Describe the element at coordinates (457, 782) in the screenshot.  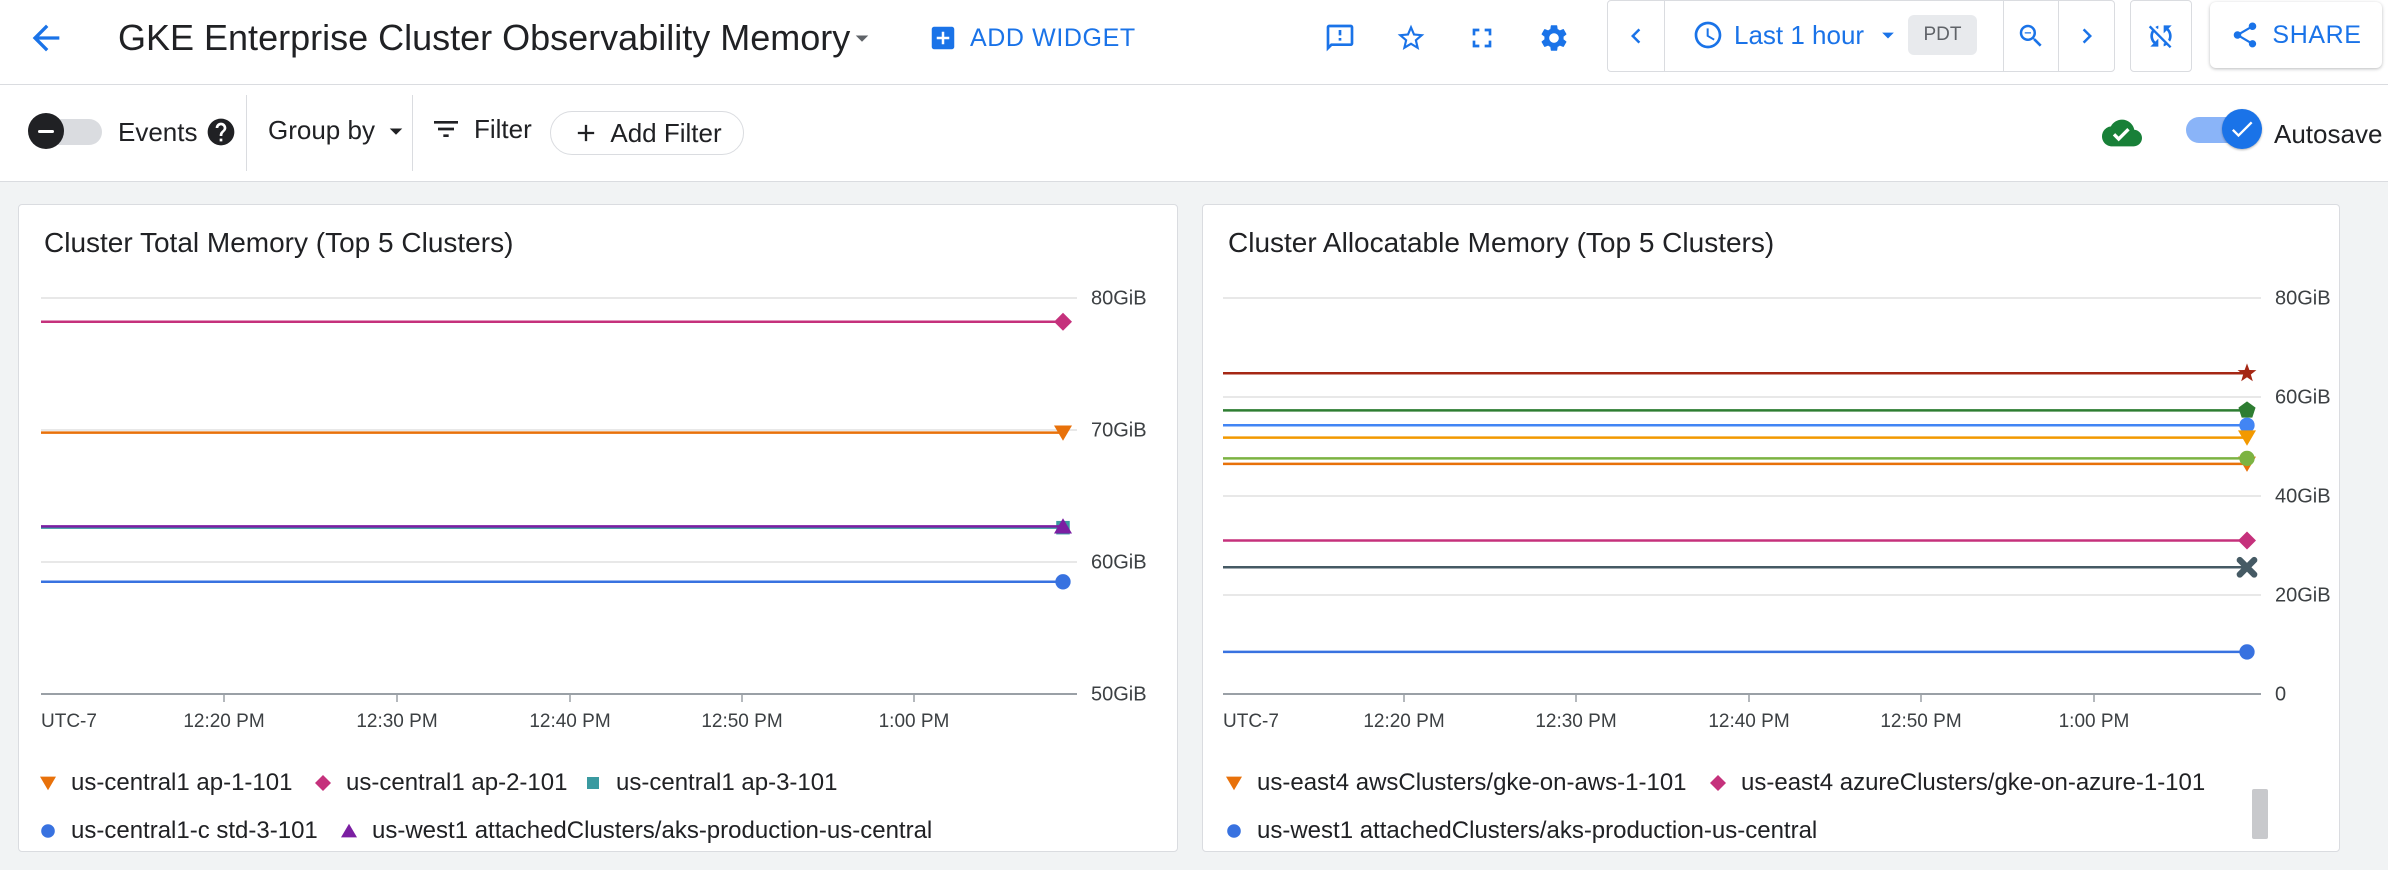
I see `legend-label: us-central1 ap-2-101` at that location.